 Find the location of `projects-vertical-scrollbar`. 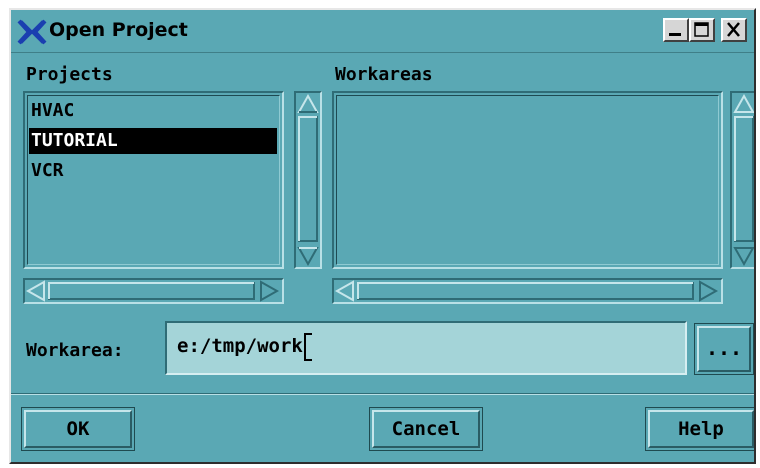

projects-vertical-scrollbar is located at coordinates (308, 180).